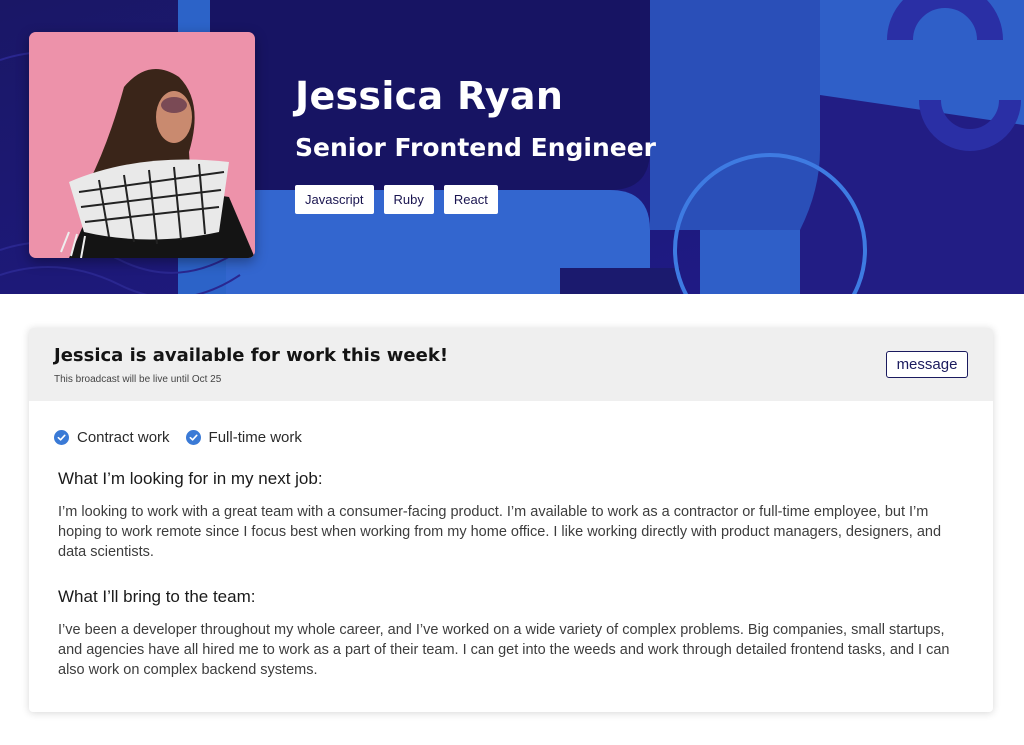 The height and width of the screenshot is (745, 1024). Describe the element at coordinates (408, 199) in the screenshot. I see `skill-tag-ruby: Ruby` at that location.